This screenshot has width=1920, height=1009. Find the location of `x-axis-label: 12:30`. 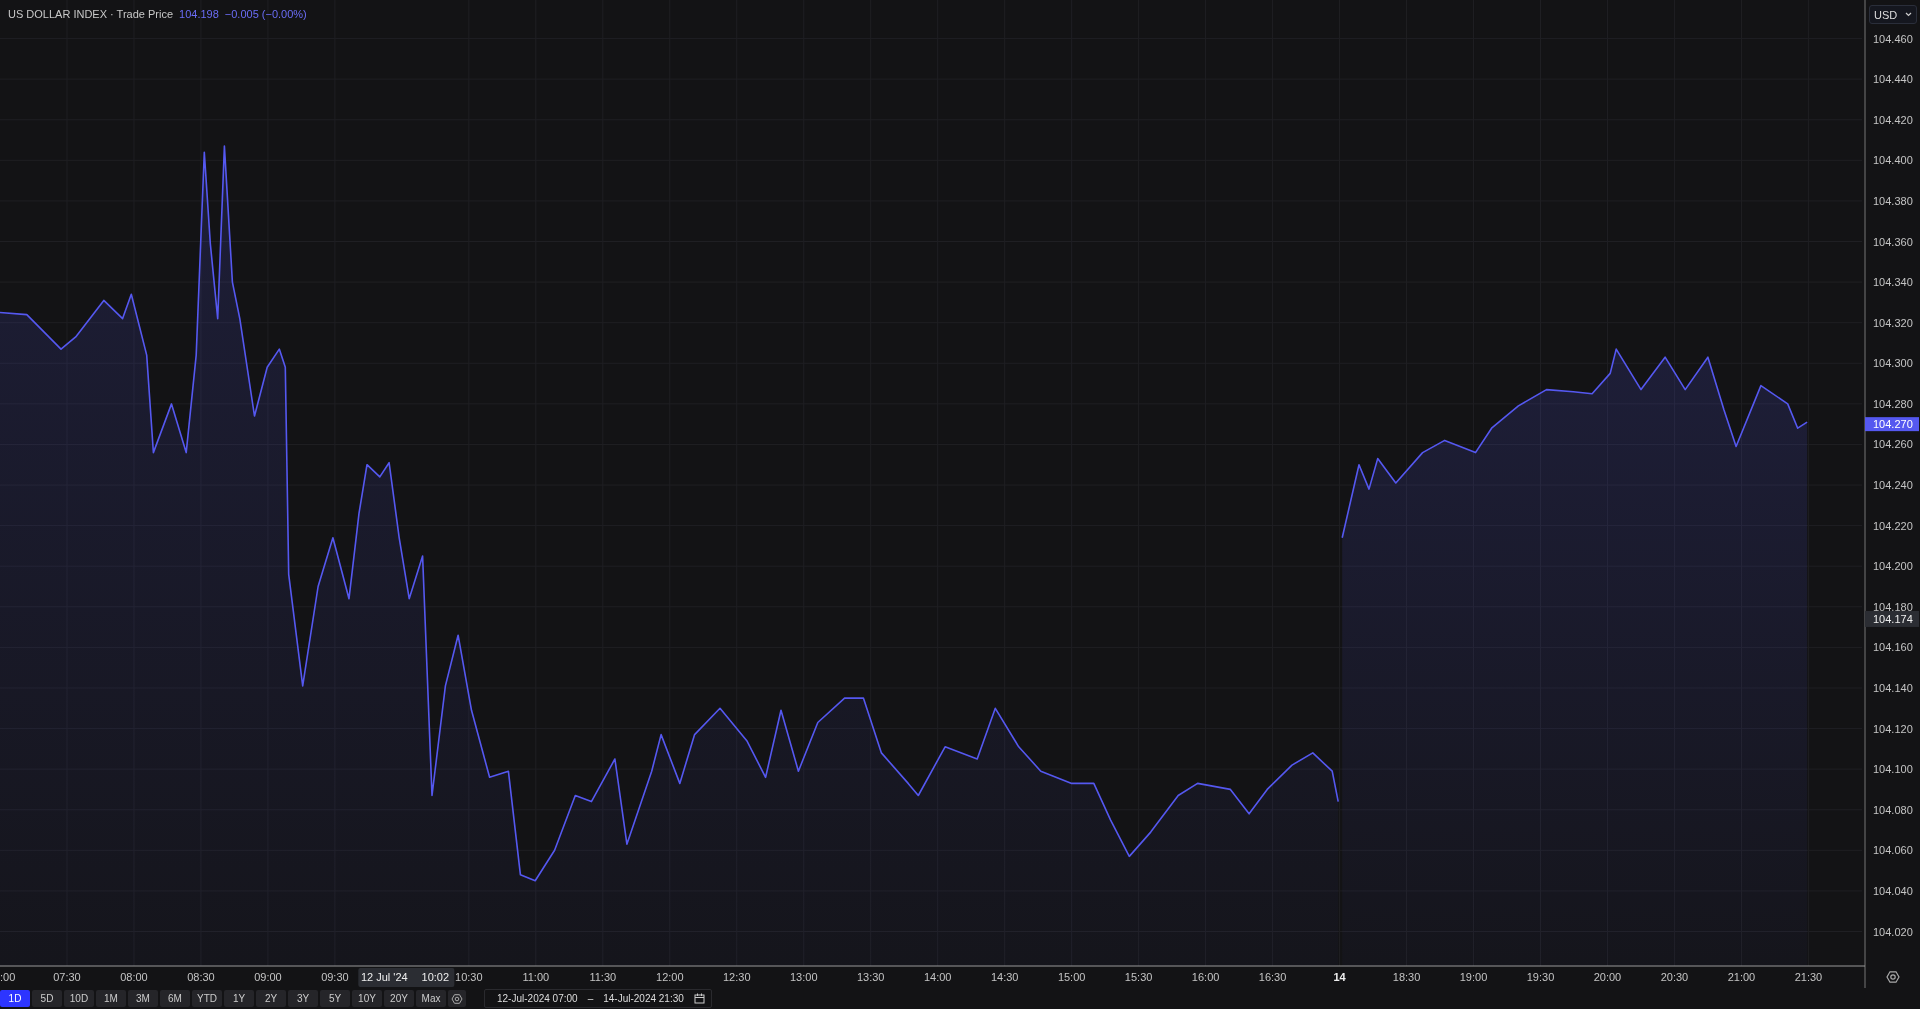

x-axis-label: 12:30 is located at coordinates (737, 977).